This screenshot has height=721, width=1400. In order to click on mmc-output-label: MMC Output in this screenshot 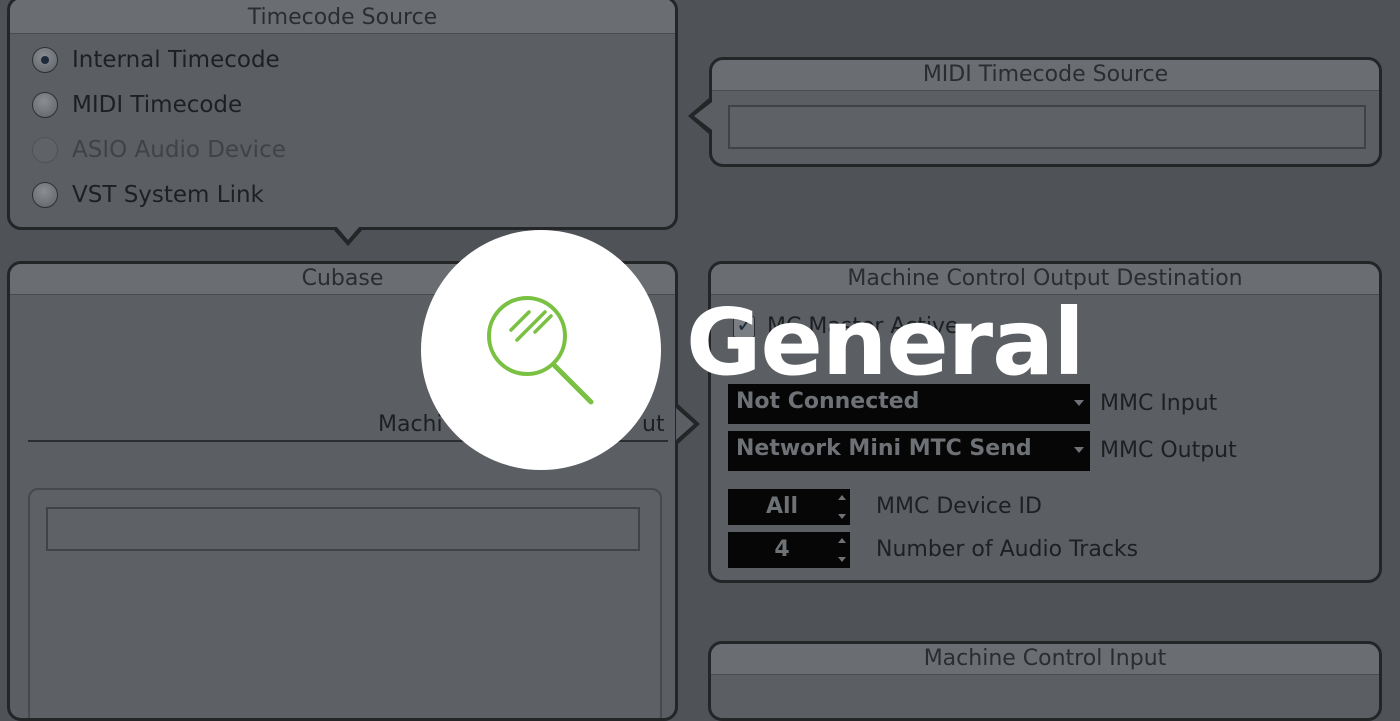, I will do `click(1168, 450)`.